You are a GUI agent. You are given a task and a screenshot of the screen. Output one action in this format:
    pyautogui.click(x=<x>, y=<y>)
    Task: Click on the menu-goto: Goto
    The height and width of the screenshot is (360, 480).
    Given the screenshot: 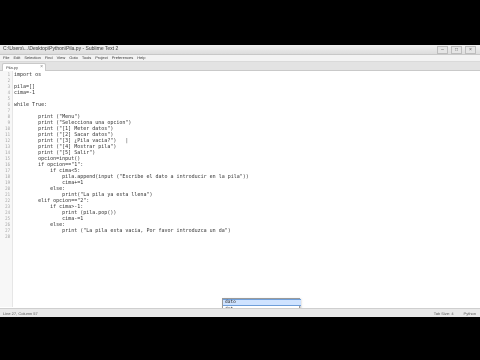 What is the action you would take?
    pyautogui.click(x=73, y=58)
    